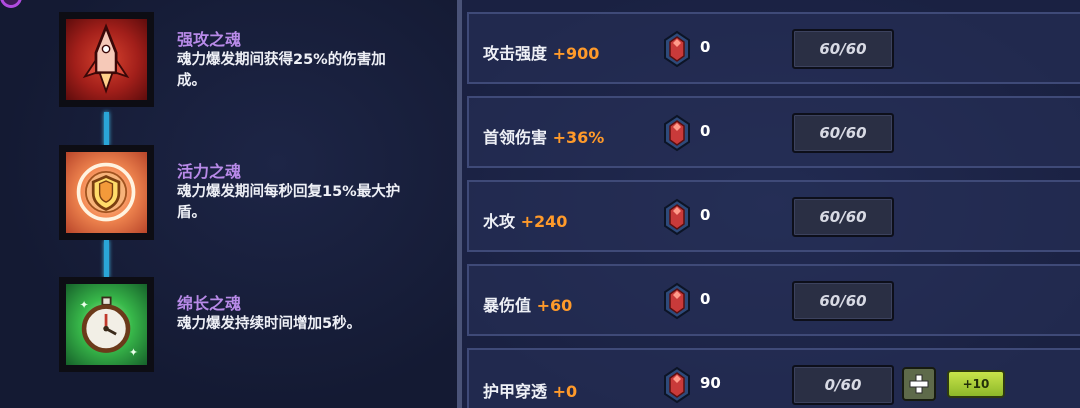  I want to click on rocket-icon, so click(106, 58).